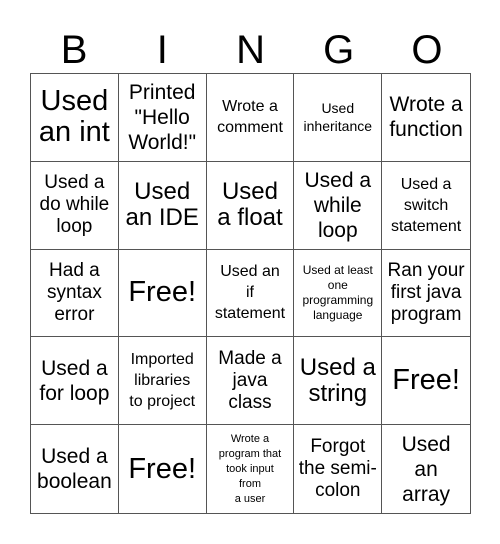 The width and height of the screenshot is (500, 544). I want to click on bingo-cell-text: Wrote a function, so click(426, 117).